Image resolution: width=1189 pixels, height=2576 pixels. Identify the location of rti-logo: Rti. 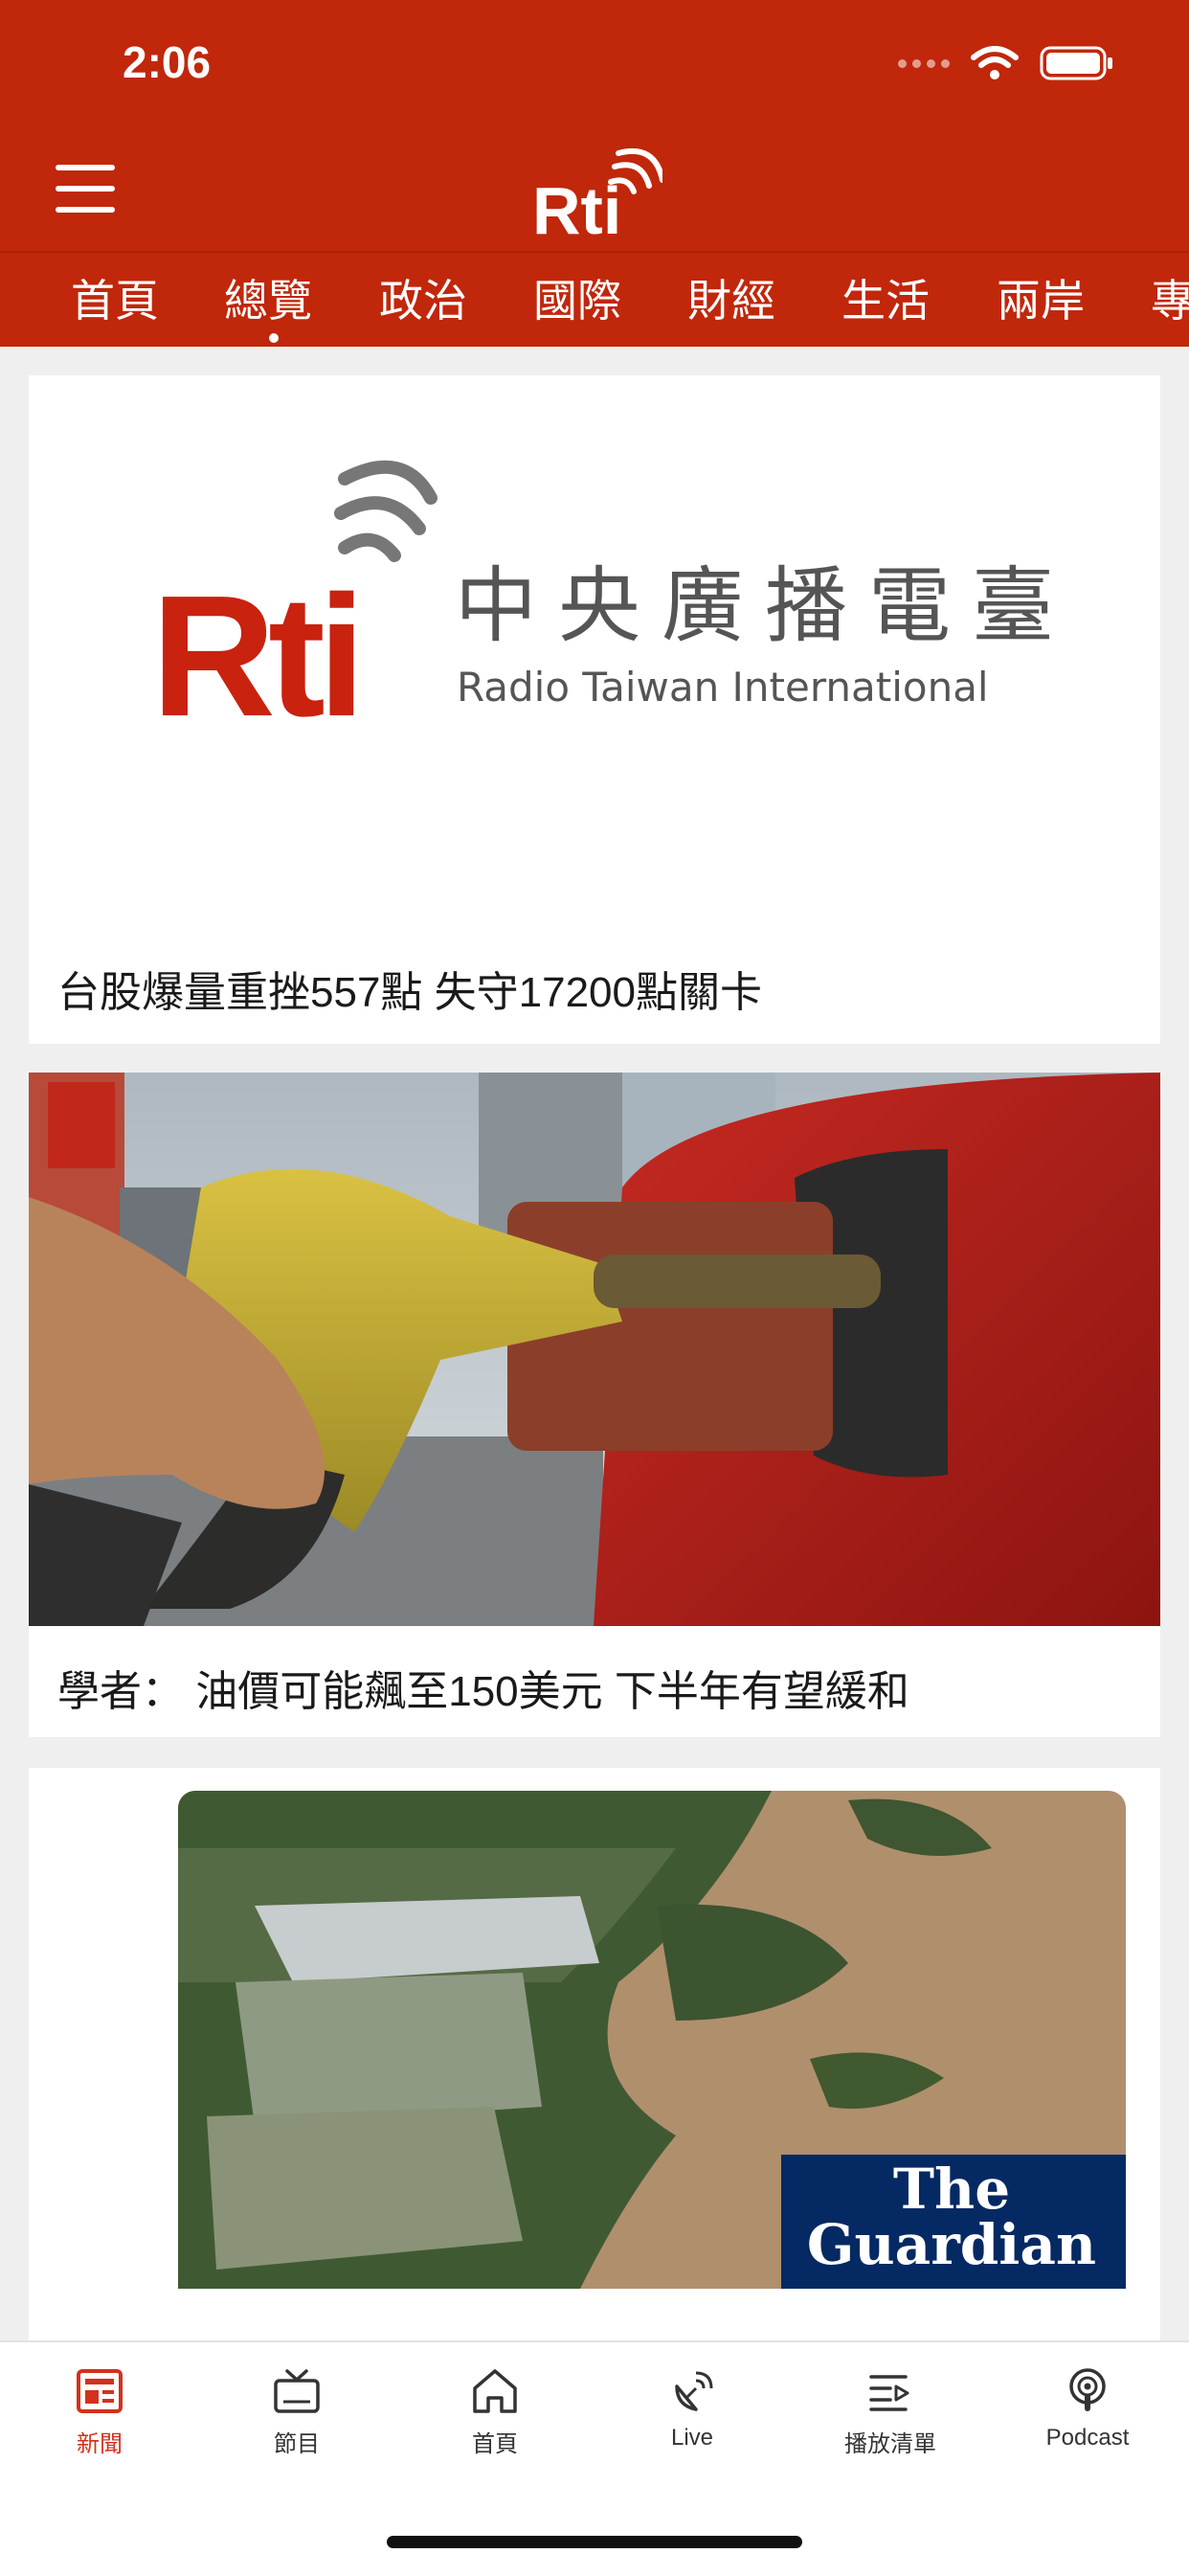
(596, 197).